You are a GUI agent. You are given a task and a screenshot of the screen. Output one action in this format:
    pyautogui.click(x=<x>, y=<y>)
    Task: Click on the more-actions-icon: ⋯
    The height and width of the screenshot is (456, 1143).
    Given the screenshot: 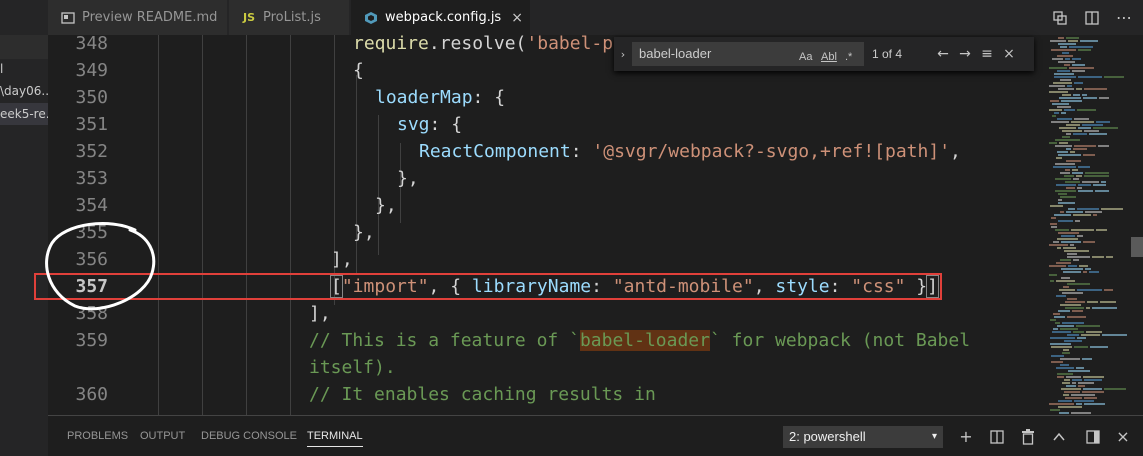 What is the action you would take?
    pyautogui.click(x=1124, y=18)
    